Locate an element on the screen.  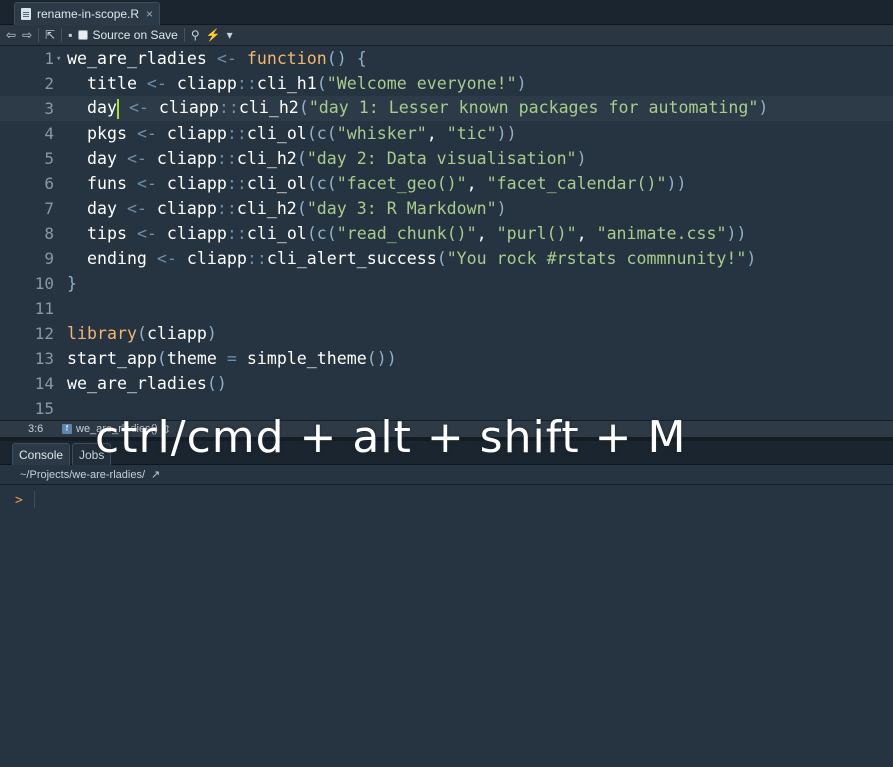
save-icon: ▪ is located at coordinates (70, 35).